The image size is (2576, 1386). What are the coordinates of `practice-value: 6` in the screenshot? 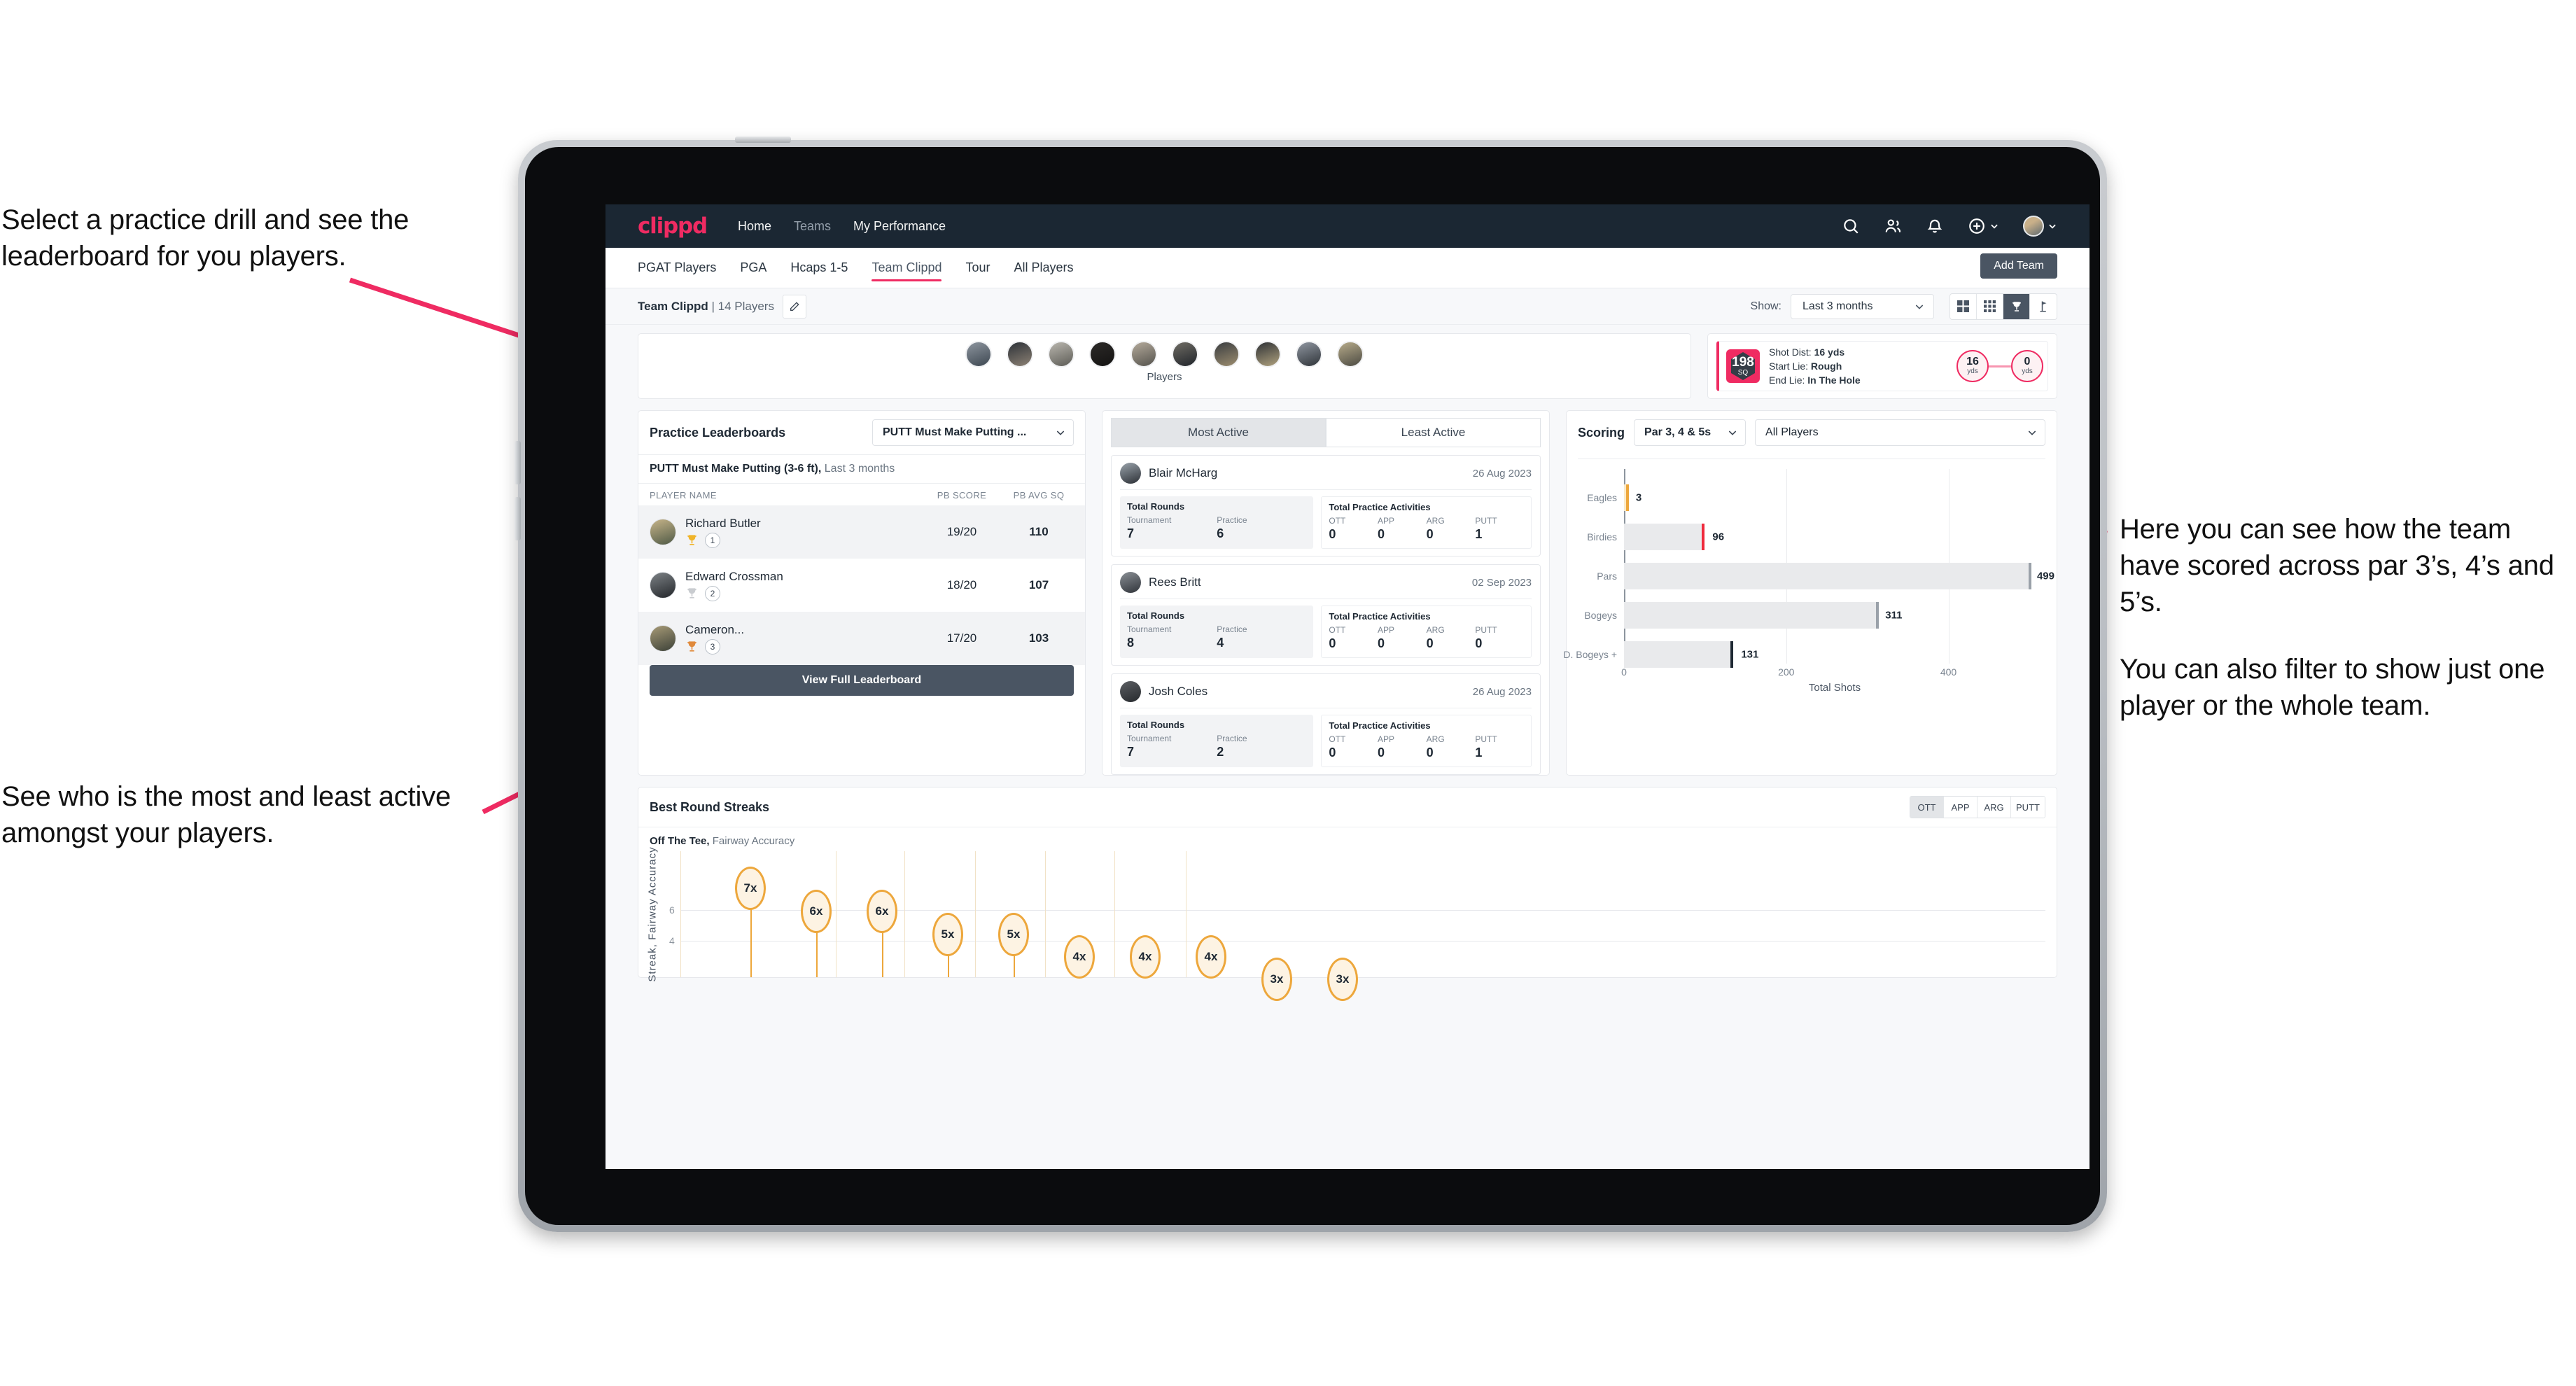 It's located at (1220, 533).